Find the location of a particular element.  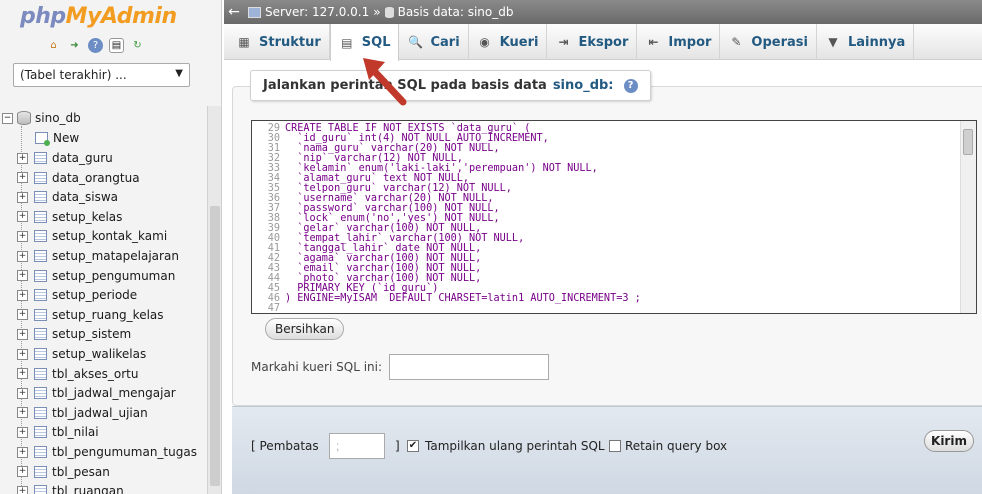

go-button: Kirim is located at coordinates (949, 441).